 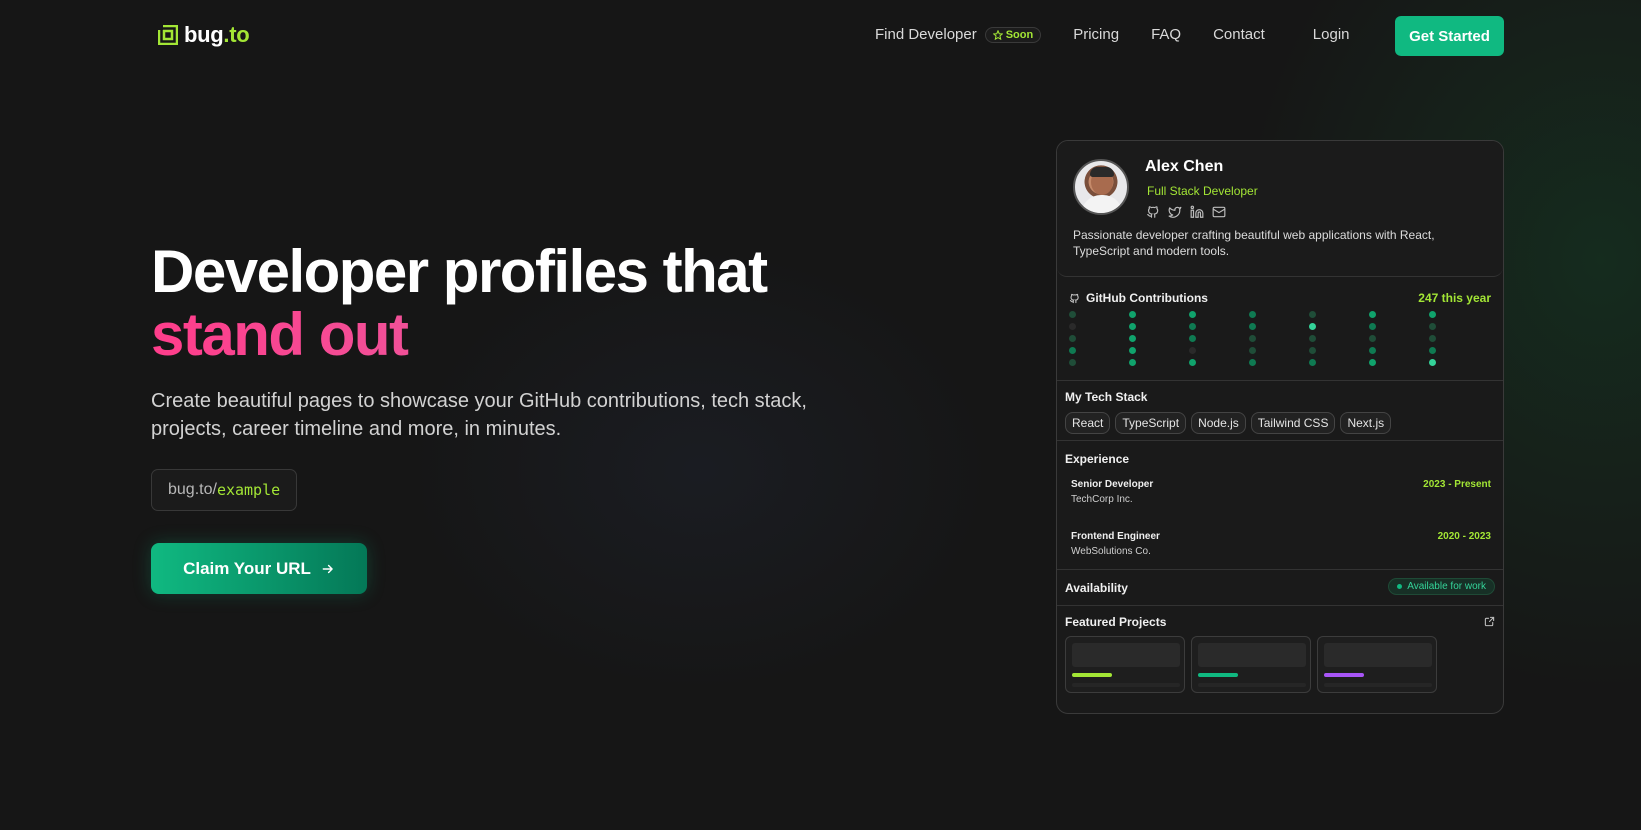 I want to click on tech-pill: Tailwind CSS, so click(x=1293, y=423).